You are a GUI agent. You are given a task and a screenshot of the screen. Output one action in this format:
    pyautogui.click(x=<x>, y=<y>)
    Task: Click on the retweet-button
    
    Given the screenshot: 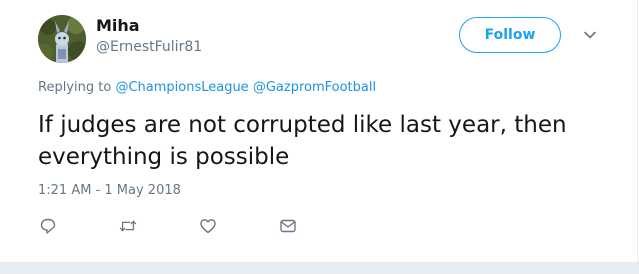 What is the action you would take?
    pyautogui.click(x=128, y=226)
    